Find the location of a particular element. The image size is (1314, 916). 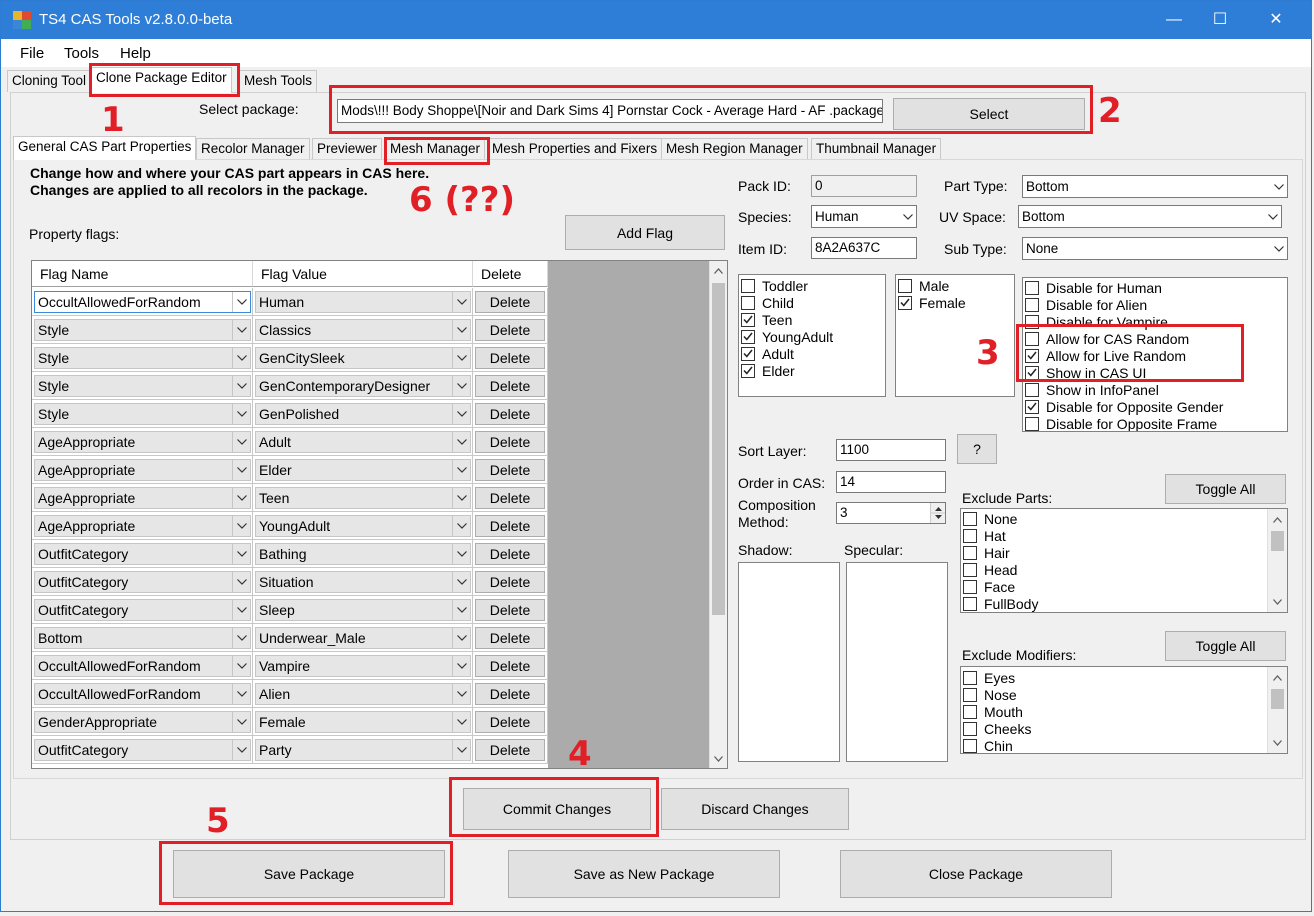

sort-layer-help-button: ? is located at coordinates (977, 449).